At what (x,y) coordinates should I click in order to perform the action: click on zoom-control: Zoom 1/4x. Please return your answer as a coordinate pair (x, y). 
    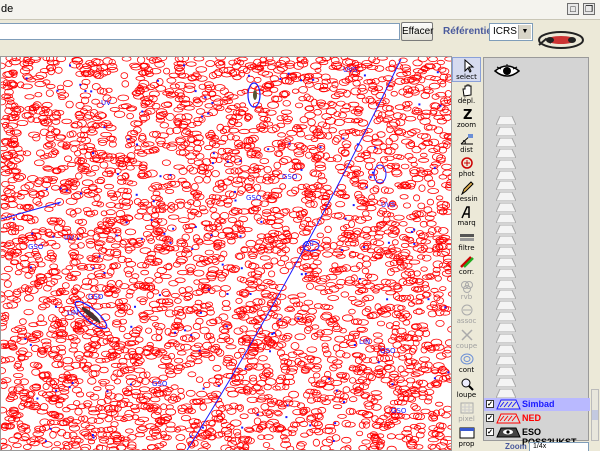
    Looking at the image, I should click on (540, 446).